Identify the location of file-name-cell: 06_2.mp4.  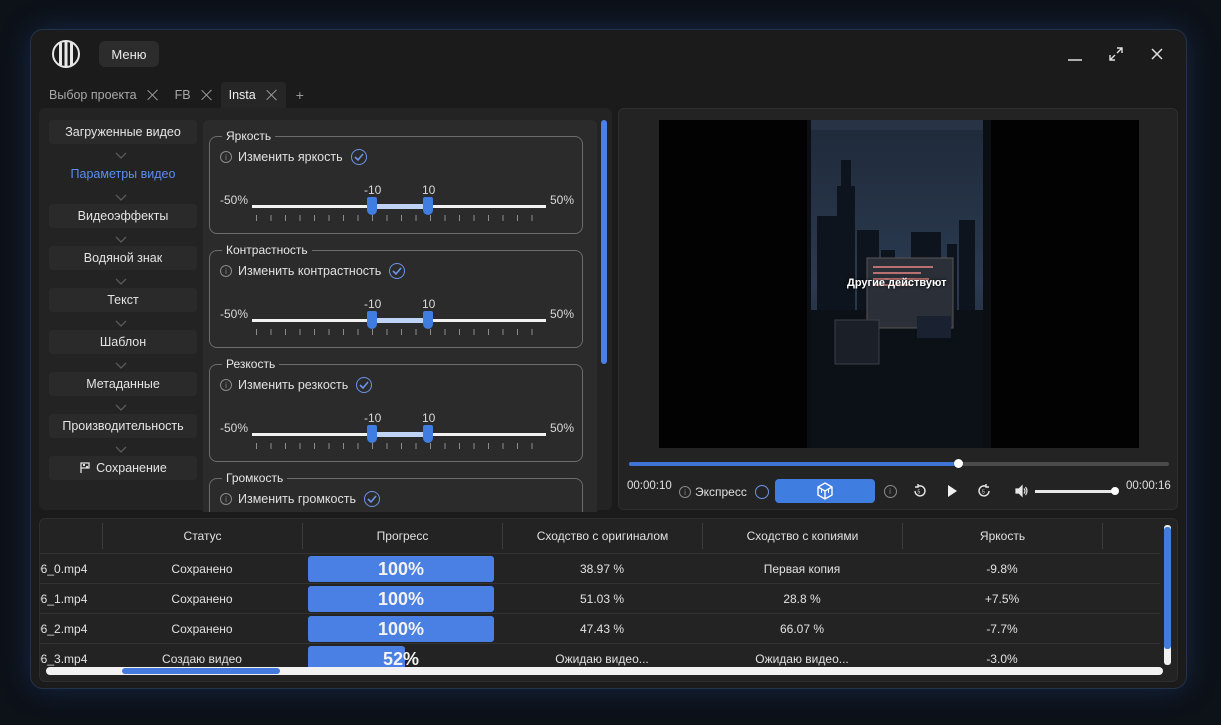
(63, 629).